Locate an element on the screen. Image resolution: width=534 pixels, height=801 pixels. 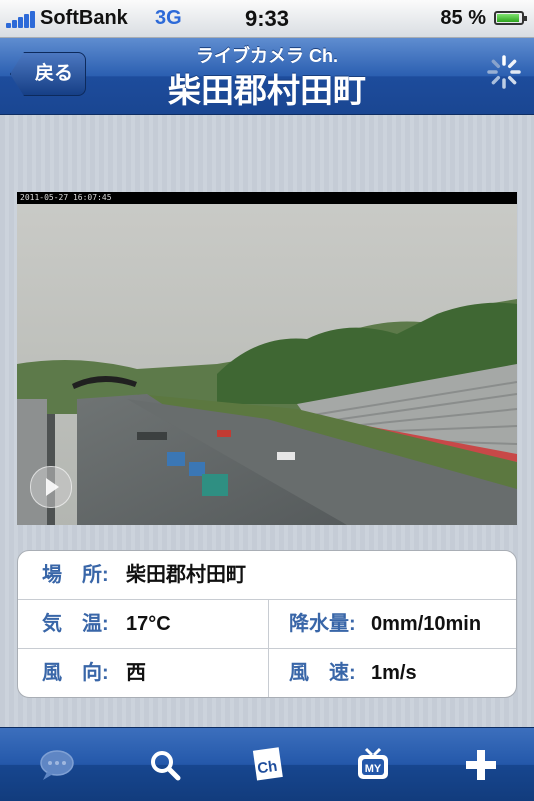
tab-add is located at coordinates (481, 764).